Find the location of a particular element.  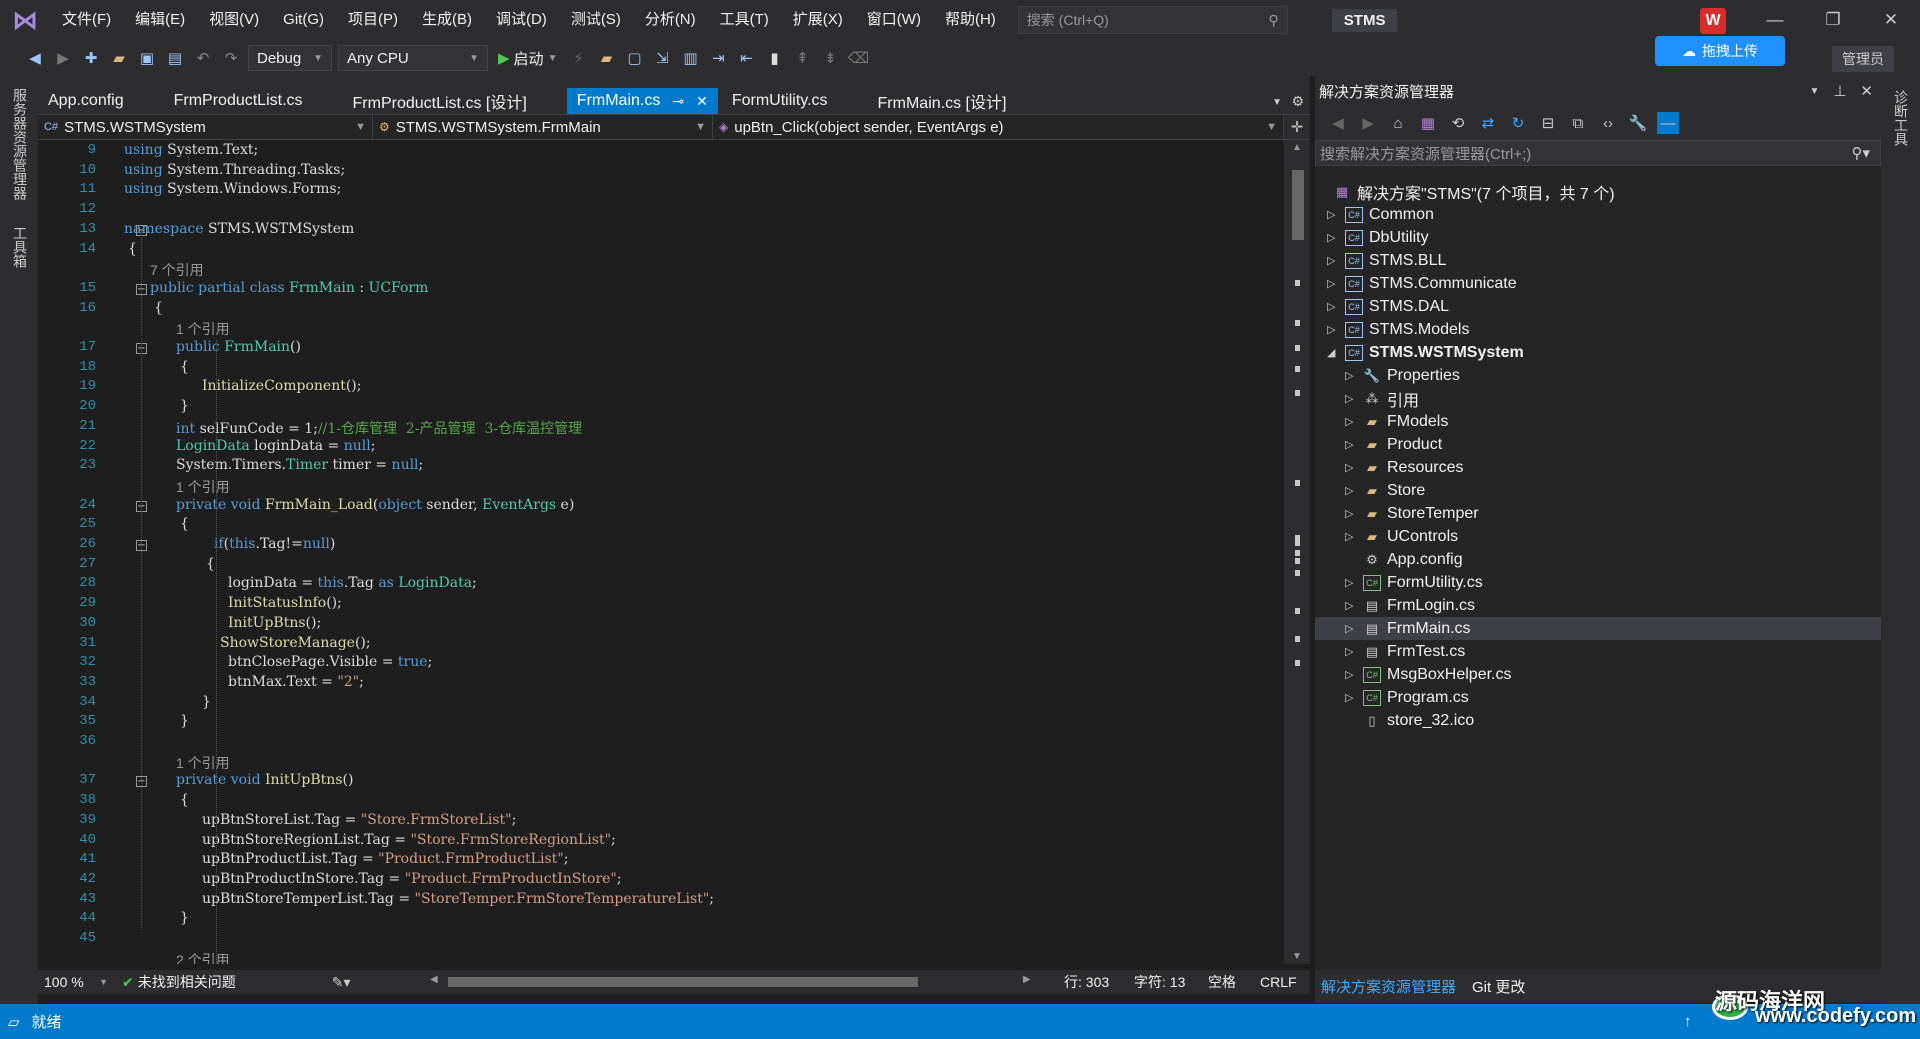

code-line: 33 btnMax.Text = "2"; is located at coordinates (661, 684).